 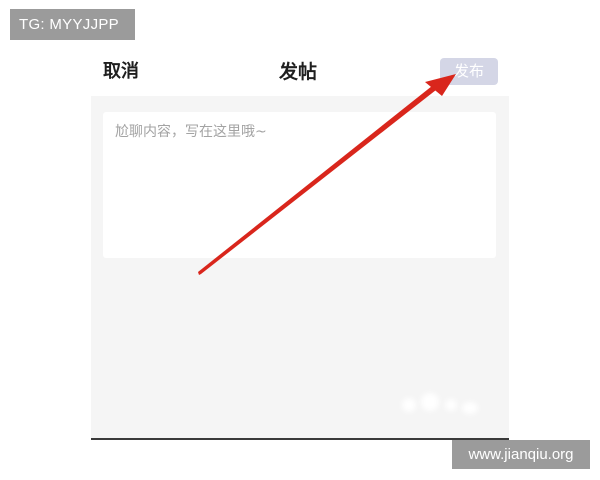 What do you see at coordinates (298, 72) in the screenshot?
I see `page-title: 发帖` at bounding box center [298, 72].